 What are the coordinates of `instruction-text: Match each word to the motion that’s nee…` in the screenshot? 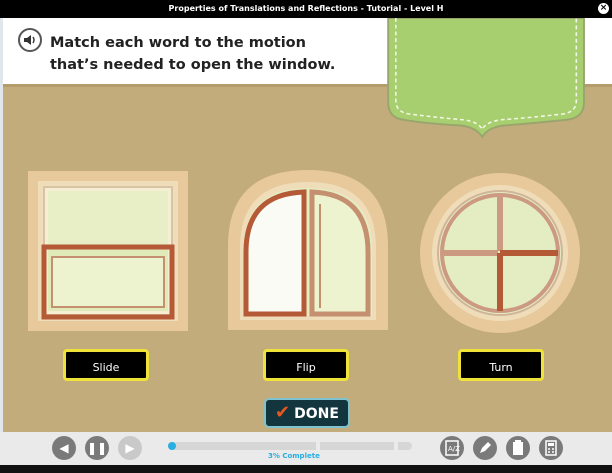 It's located at (210, 54).